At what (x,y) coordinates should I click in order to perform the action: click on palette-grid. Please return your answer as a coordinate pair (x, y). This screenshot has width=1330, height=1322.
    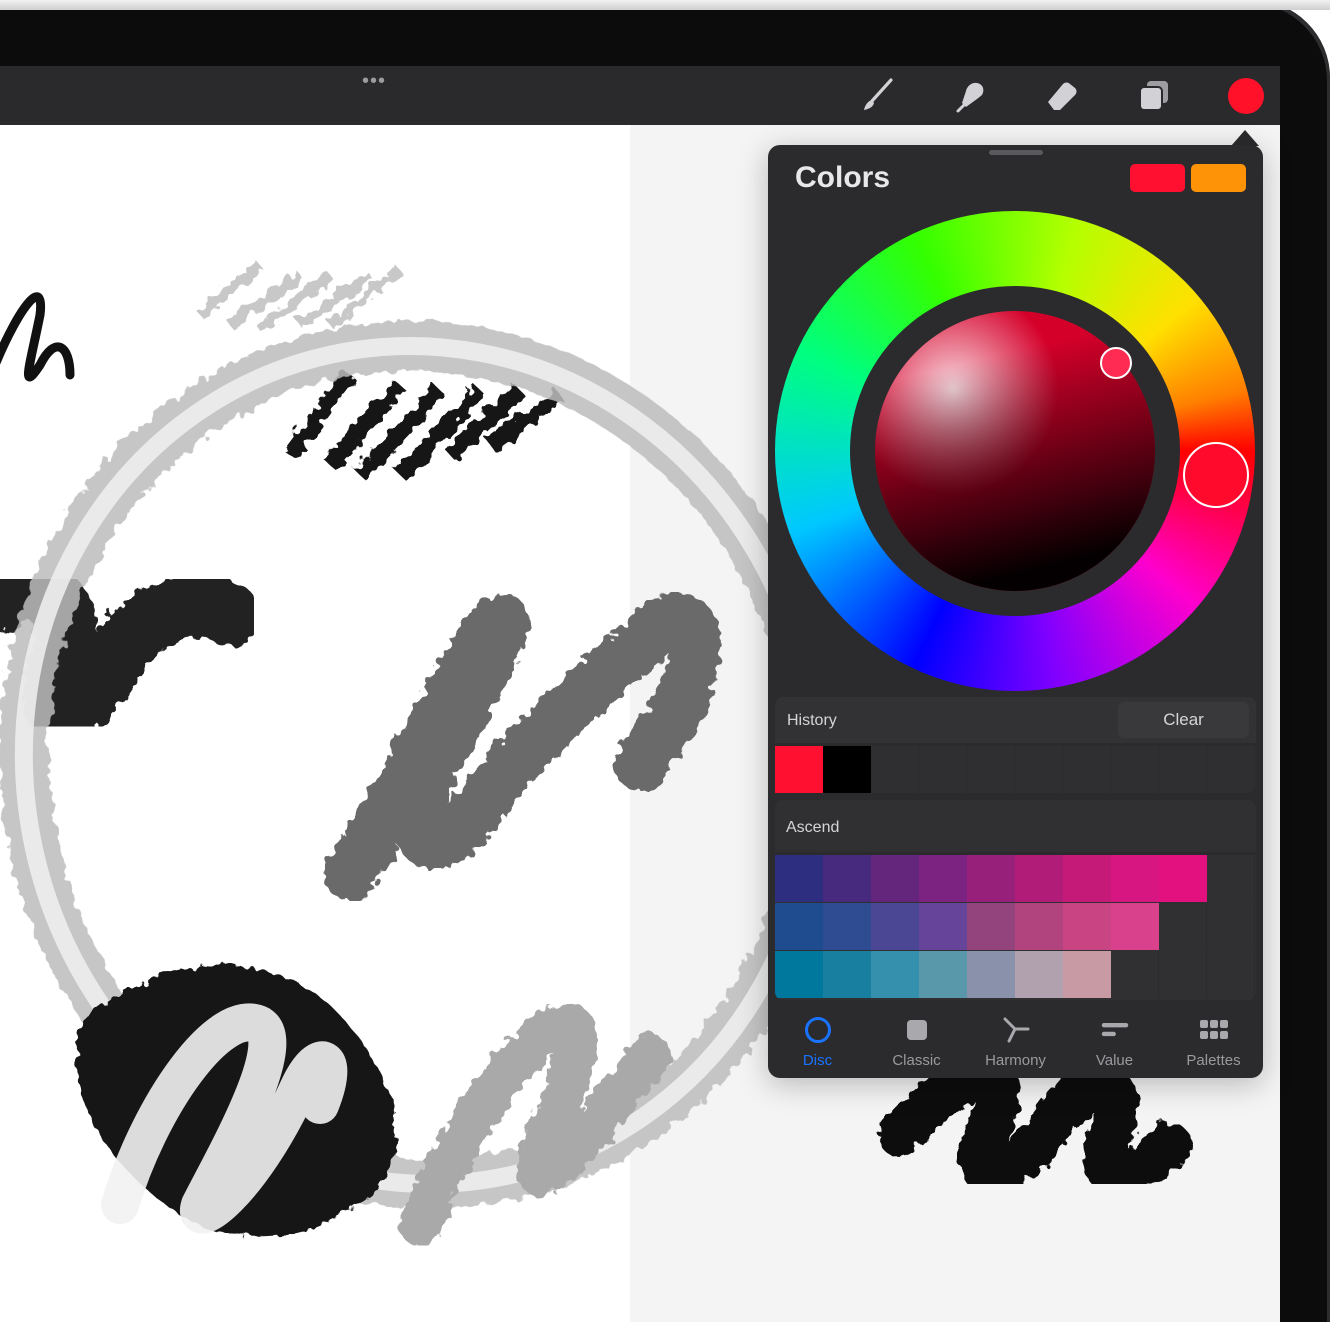
    Looking at the image, I should click on (1015, 927).